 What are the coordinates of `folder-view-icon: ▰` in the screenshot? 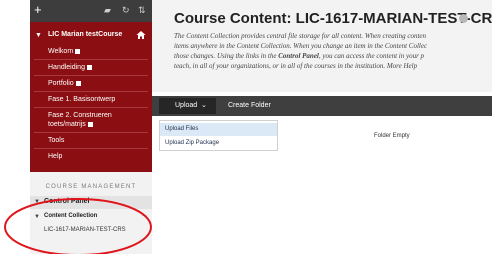 It's located at (107, 10).